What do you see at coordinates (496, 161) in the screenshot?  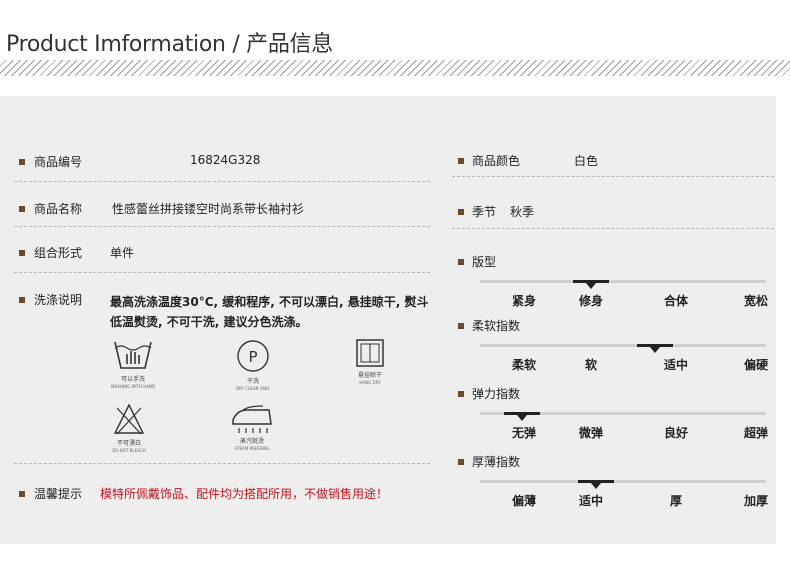 I see `color-label: 商品颜色` at bounding box center [496, 161].